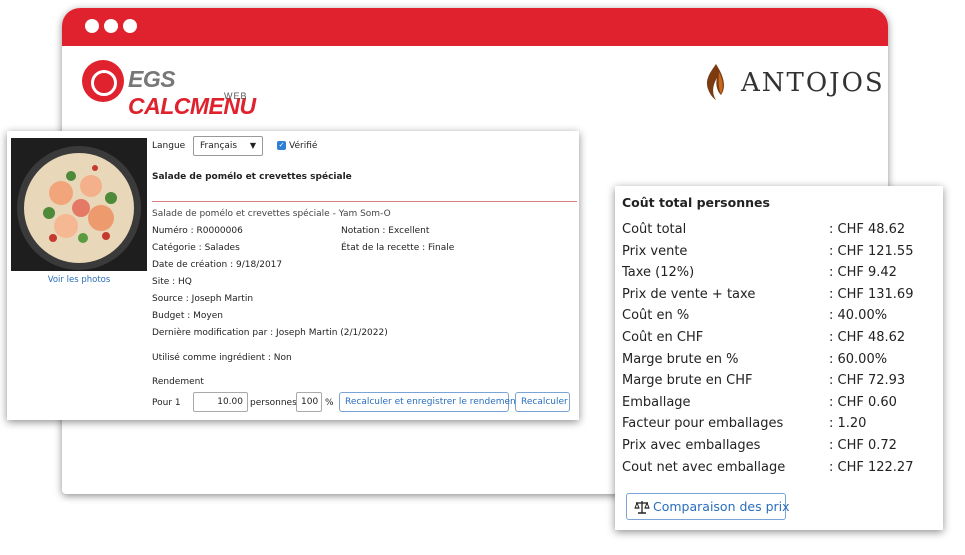  Describe the element at coordinates (680, 359) in the screenshot. I see `cost-label: Marge brute en %` at that location.